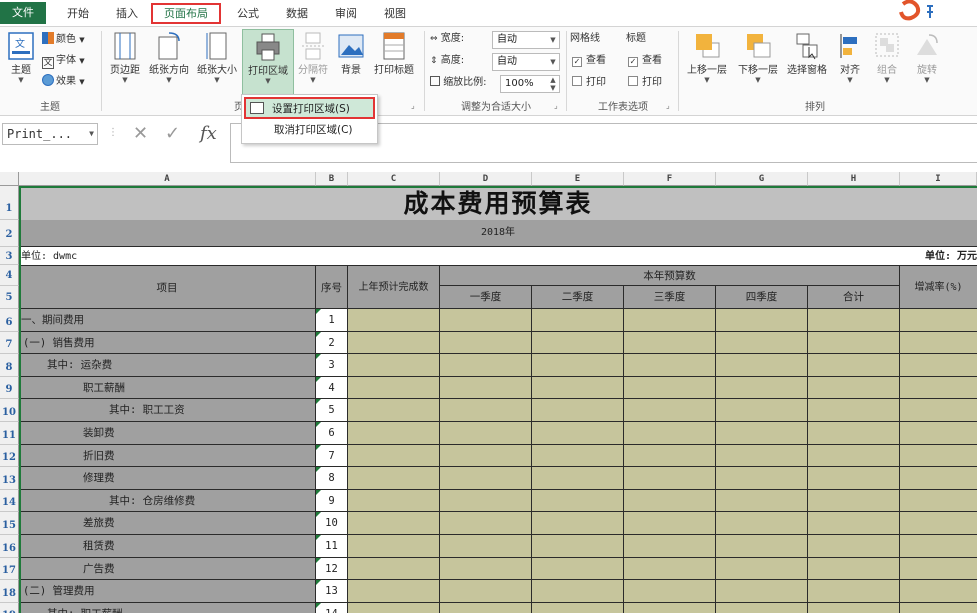  I want to click on header-this-year: 本年预算数, so click(670, 275).